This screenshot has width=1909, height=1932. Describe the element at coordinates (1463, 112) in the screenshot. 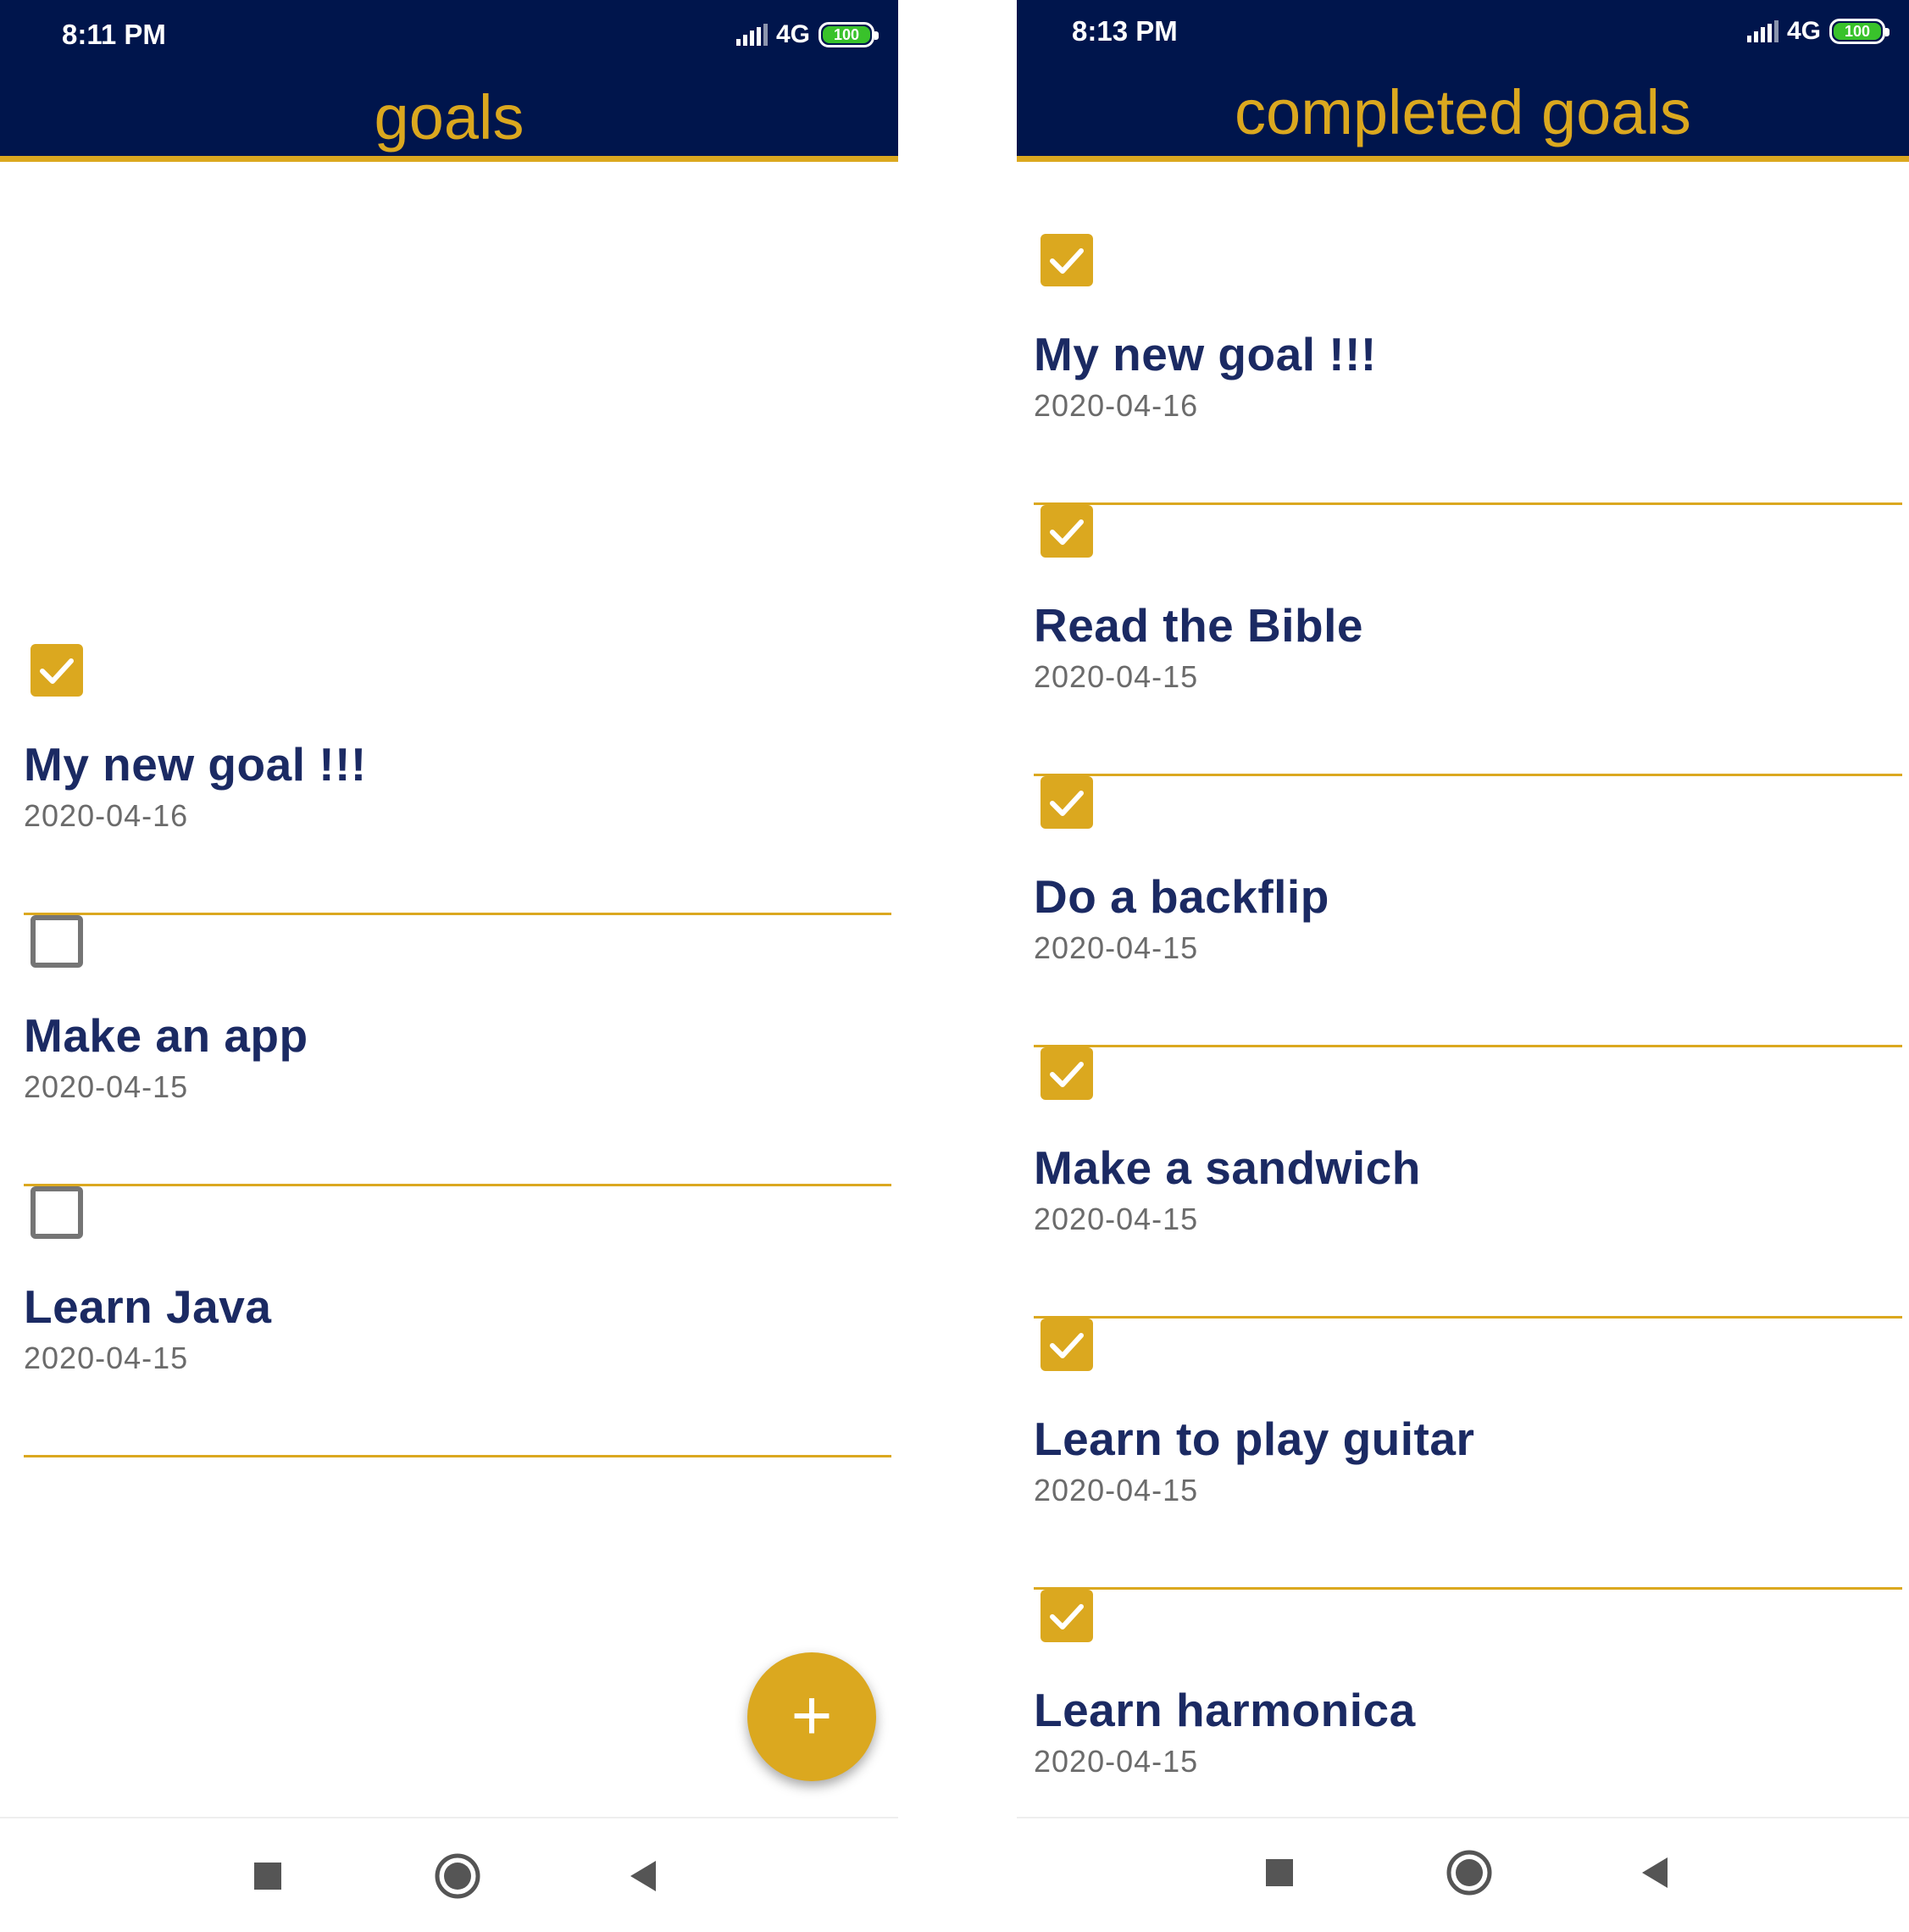

I see `page-title: completed goals` at that location.